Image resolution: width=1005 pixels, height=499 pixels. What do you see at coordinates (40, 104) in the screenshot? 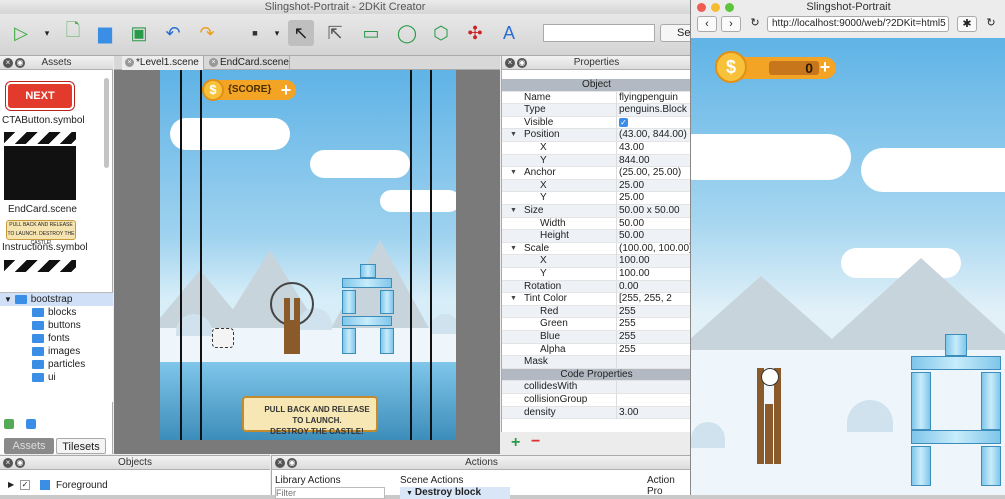
I see `cta-button-preview: NEXT LEVEL` at bounding box center [40, 104].